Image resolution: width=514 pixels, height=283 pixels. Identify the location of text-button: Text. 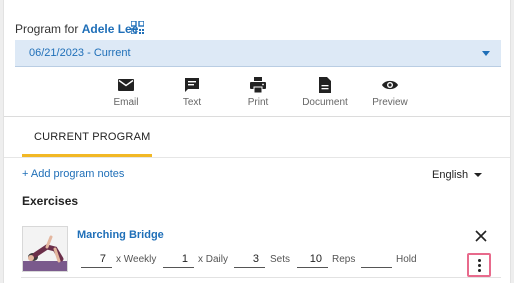
(192, 92).